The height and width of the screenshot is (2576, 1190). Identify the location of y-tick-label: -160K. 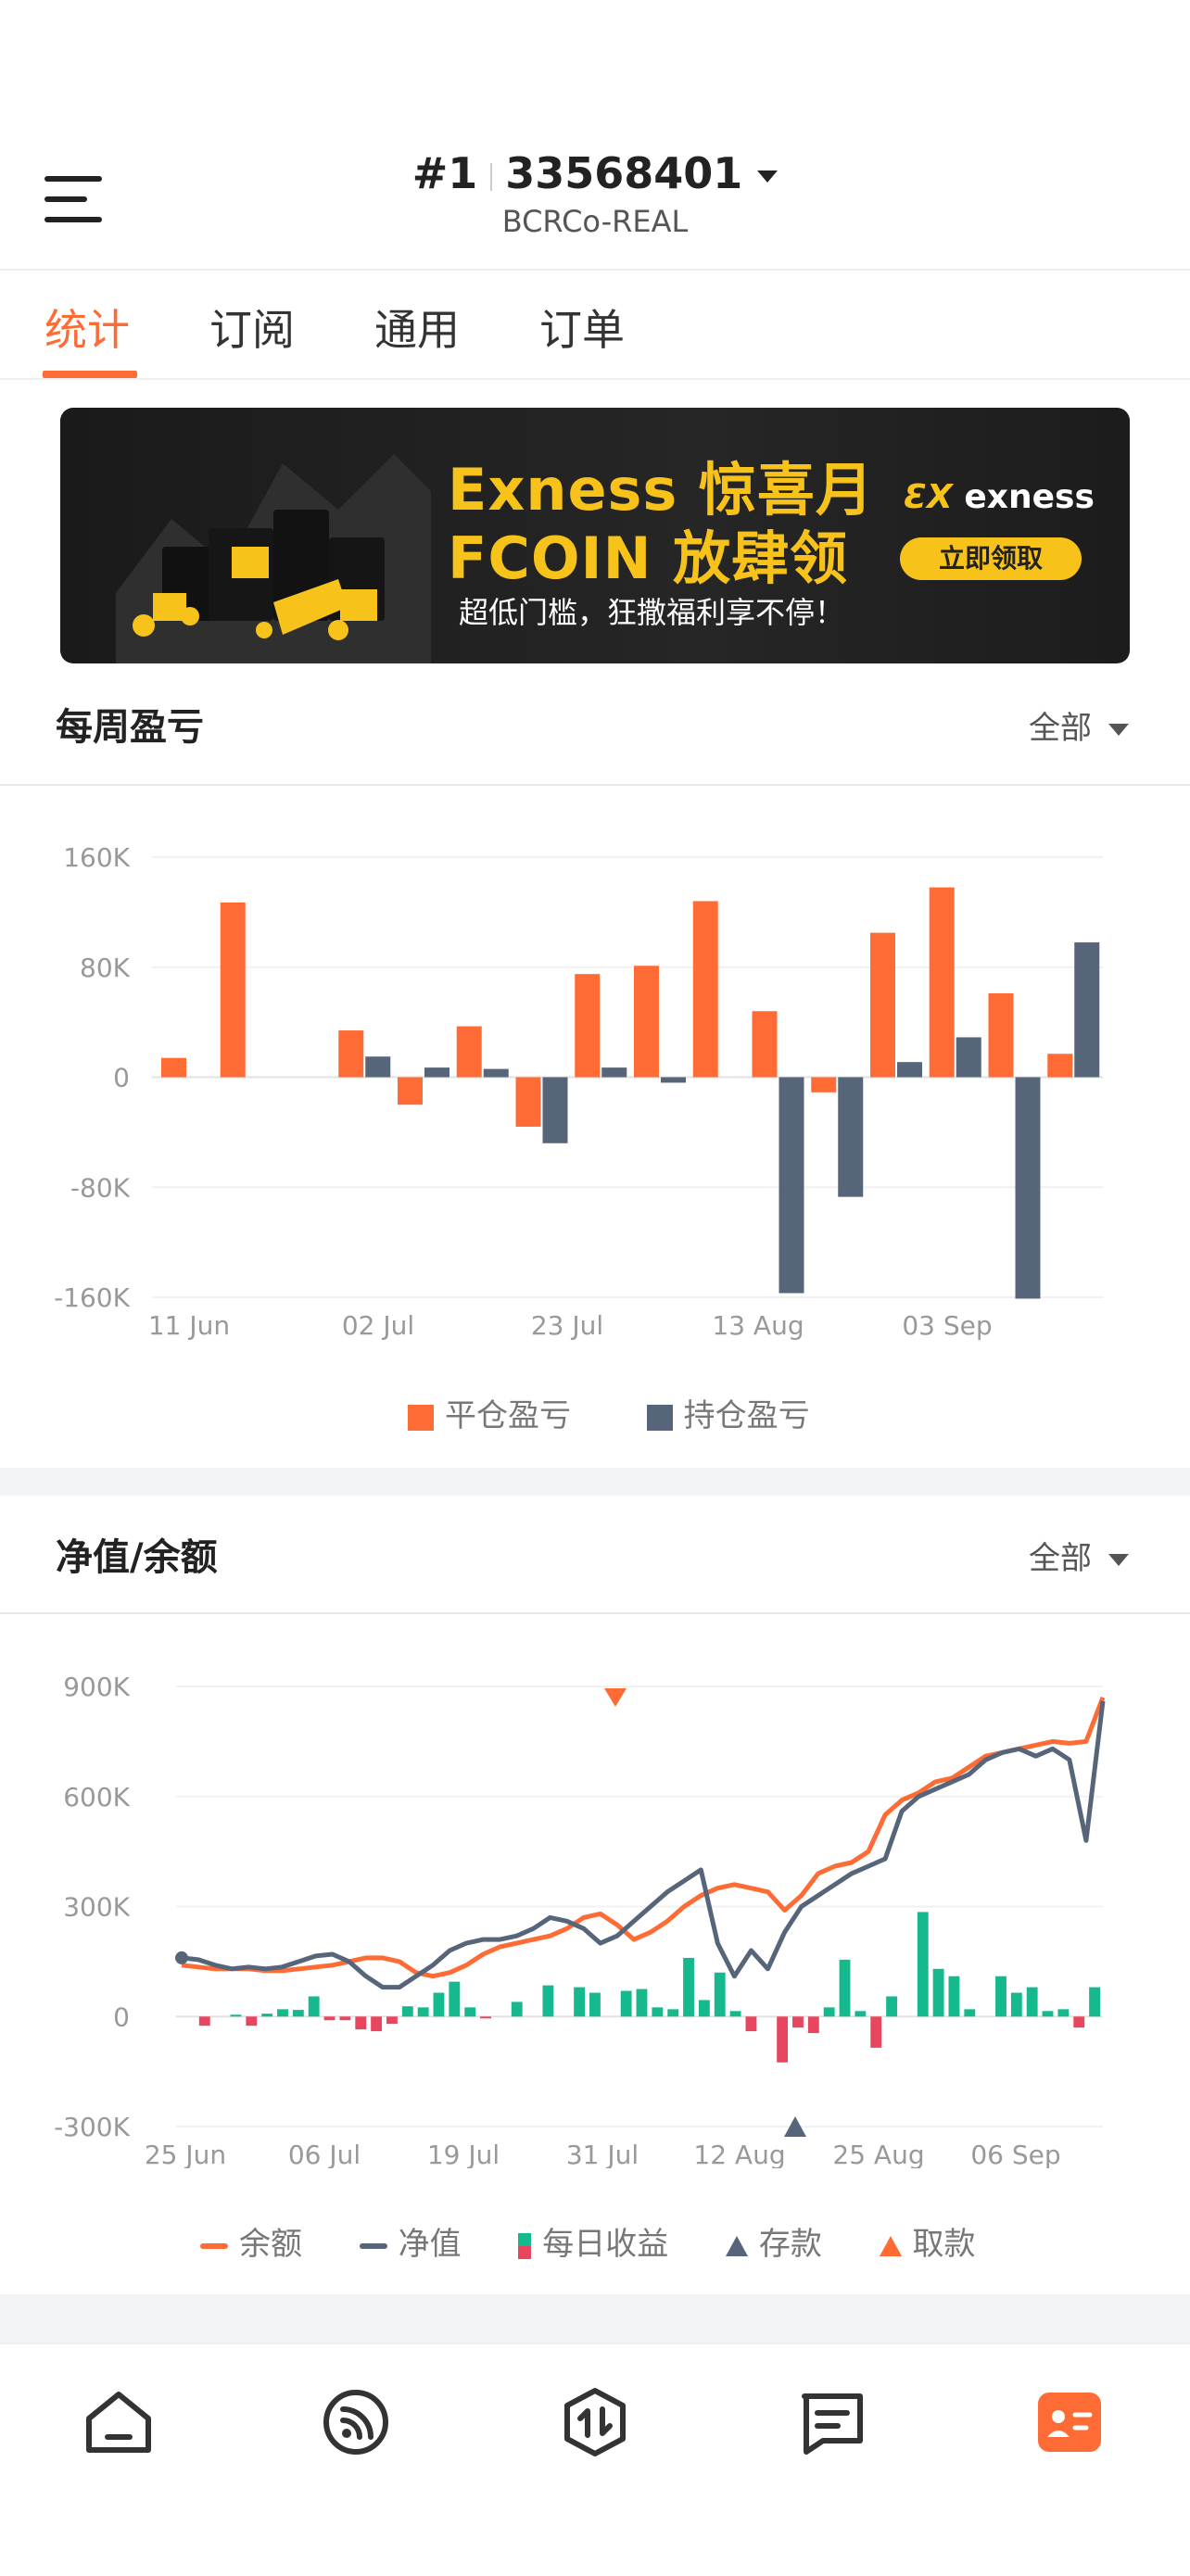
(92, 1298).